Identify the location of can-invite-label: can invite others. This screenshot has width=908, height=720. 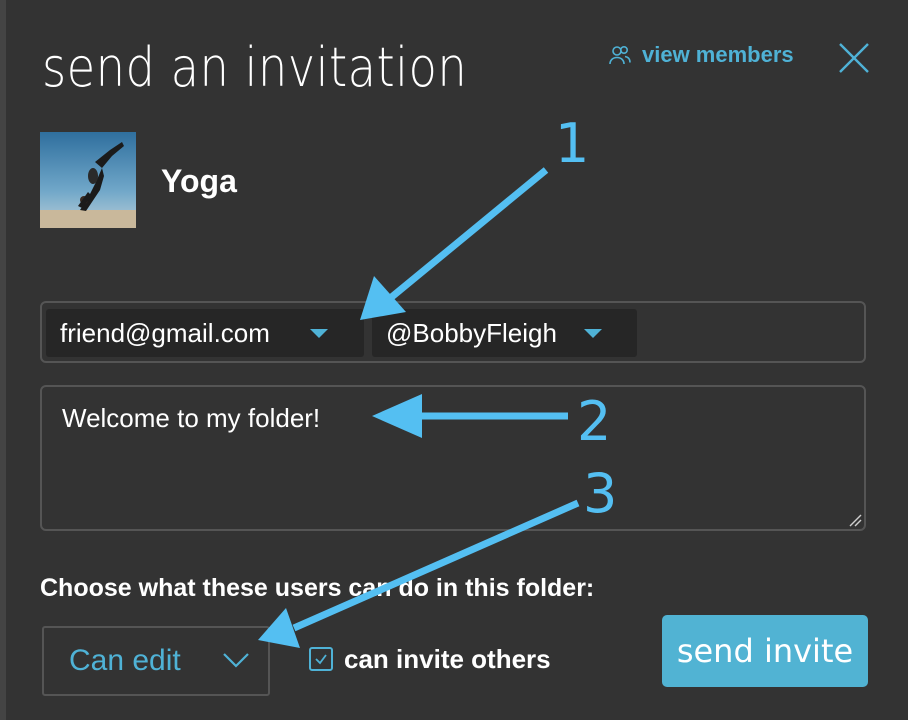
(447, 659).